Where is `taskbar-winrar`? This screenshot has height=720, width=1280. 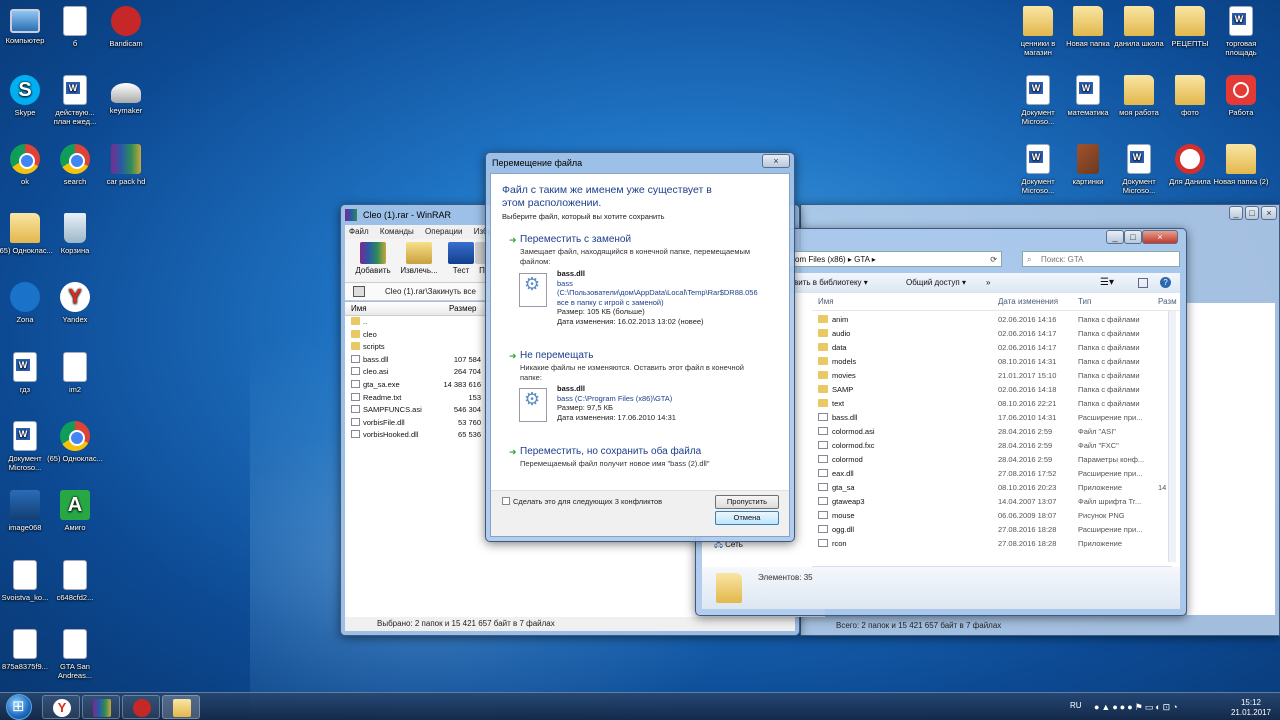 taskbar-winrar is located at coordinates (101, 707).